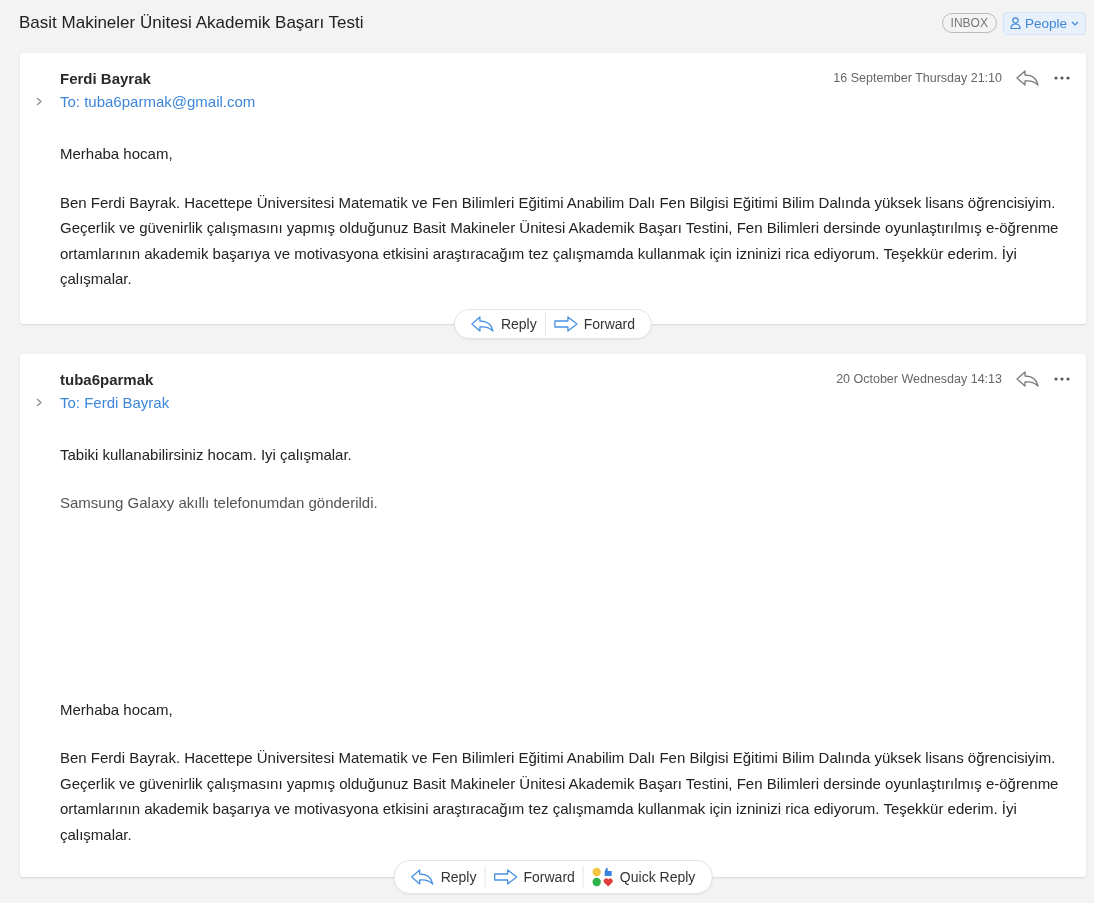 The width and height of the screenshot is (1094, 903). What do you see at coordinates (560, 240) in the screenshot?
I see `email-paragraph: Ben Ferdi Bayrak. Hacettepe Üniversitesi Matematik ve Fen Bilimleri Eğitimi Anabilim Dalı Fen Bilgisi Eğitimi Bilim Dalında yüksek lisans öğrencisiyim. Geçerlik ve güvenirlik çalışmasını yapmış olduğunuz Basit Makineler Ünitesi Akademik Başarı Testini, Fen Bilimleri dersinde oyunlaştırılmış e-öğrenme ortamlarının akademik başarıya ve motivasyona etkisini araştıracağım tez çalışmamda kullanmak için izninizi rica ediyorum. Teşekkür ederim. İyi çalışmalar.` at bounding box center [560, 240].